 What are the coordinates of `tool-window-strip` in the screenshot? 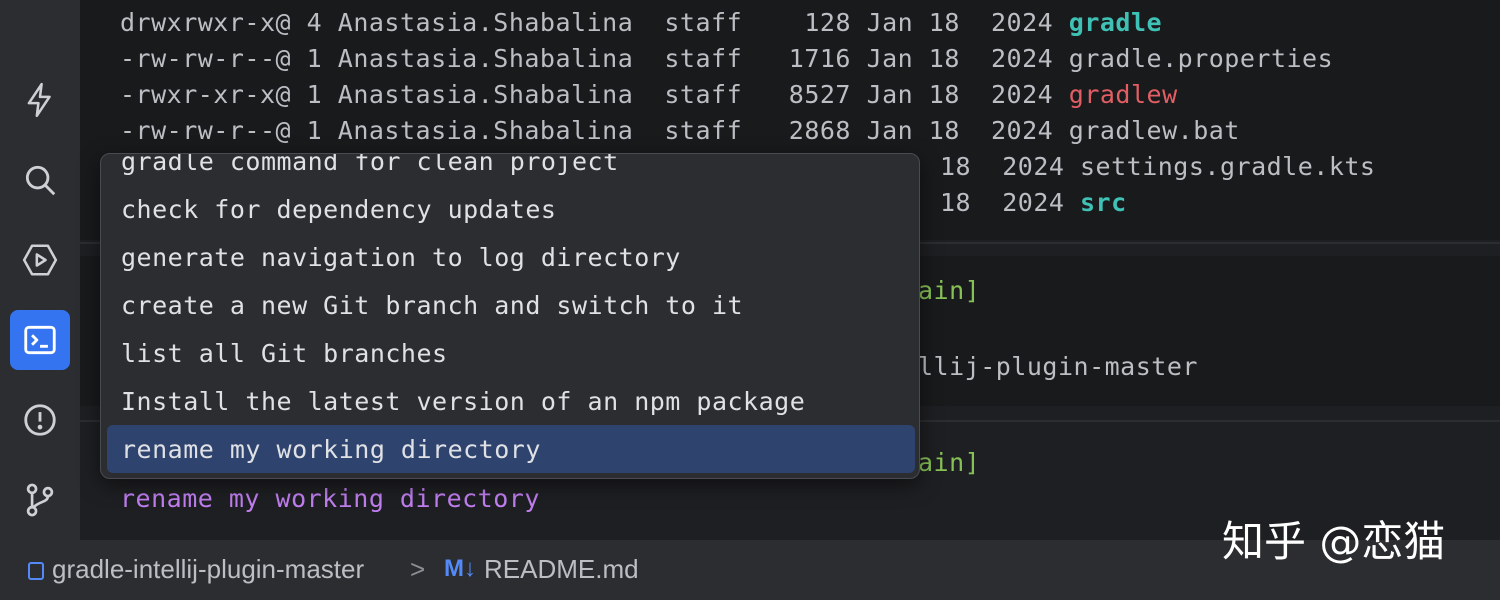 It's located at (40, 270).